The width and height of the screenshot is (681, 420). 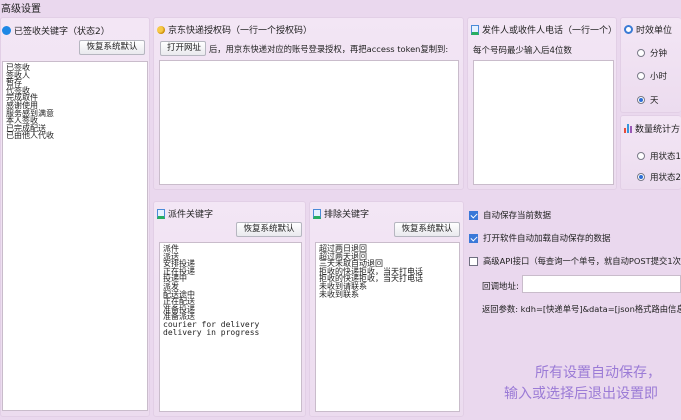 I want to click on checkbox-icon, so click(x=473, y=261).